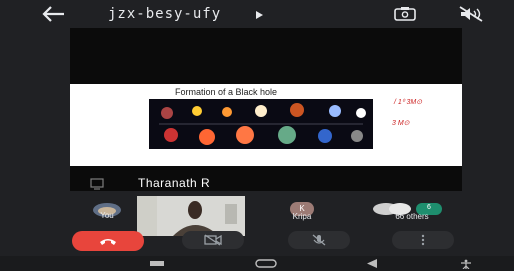 This screenshot has width=514, height=271. Describe the element at coordinates (157, 263) in the screenshot. I see `recents-button-icon` at that location.